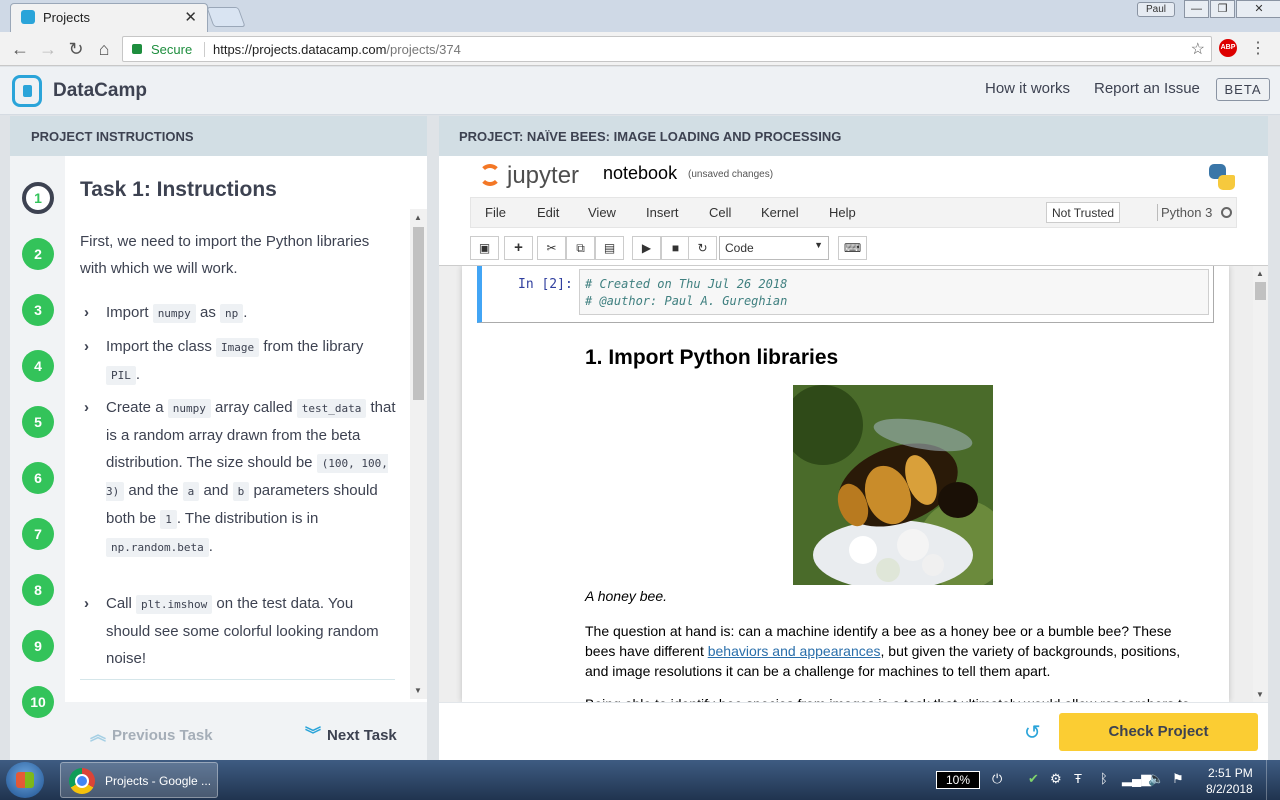 This screenshot has height=800, width=1280. What do you see at coordinates (1222, 9) in the screenshot?
I see `restore-icon: ❐` at bounding box center [1222, 9].